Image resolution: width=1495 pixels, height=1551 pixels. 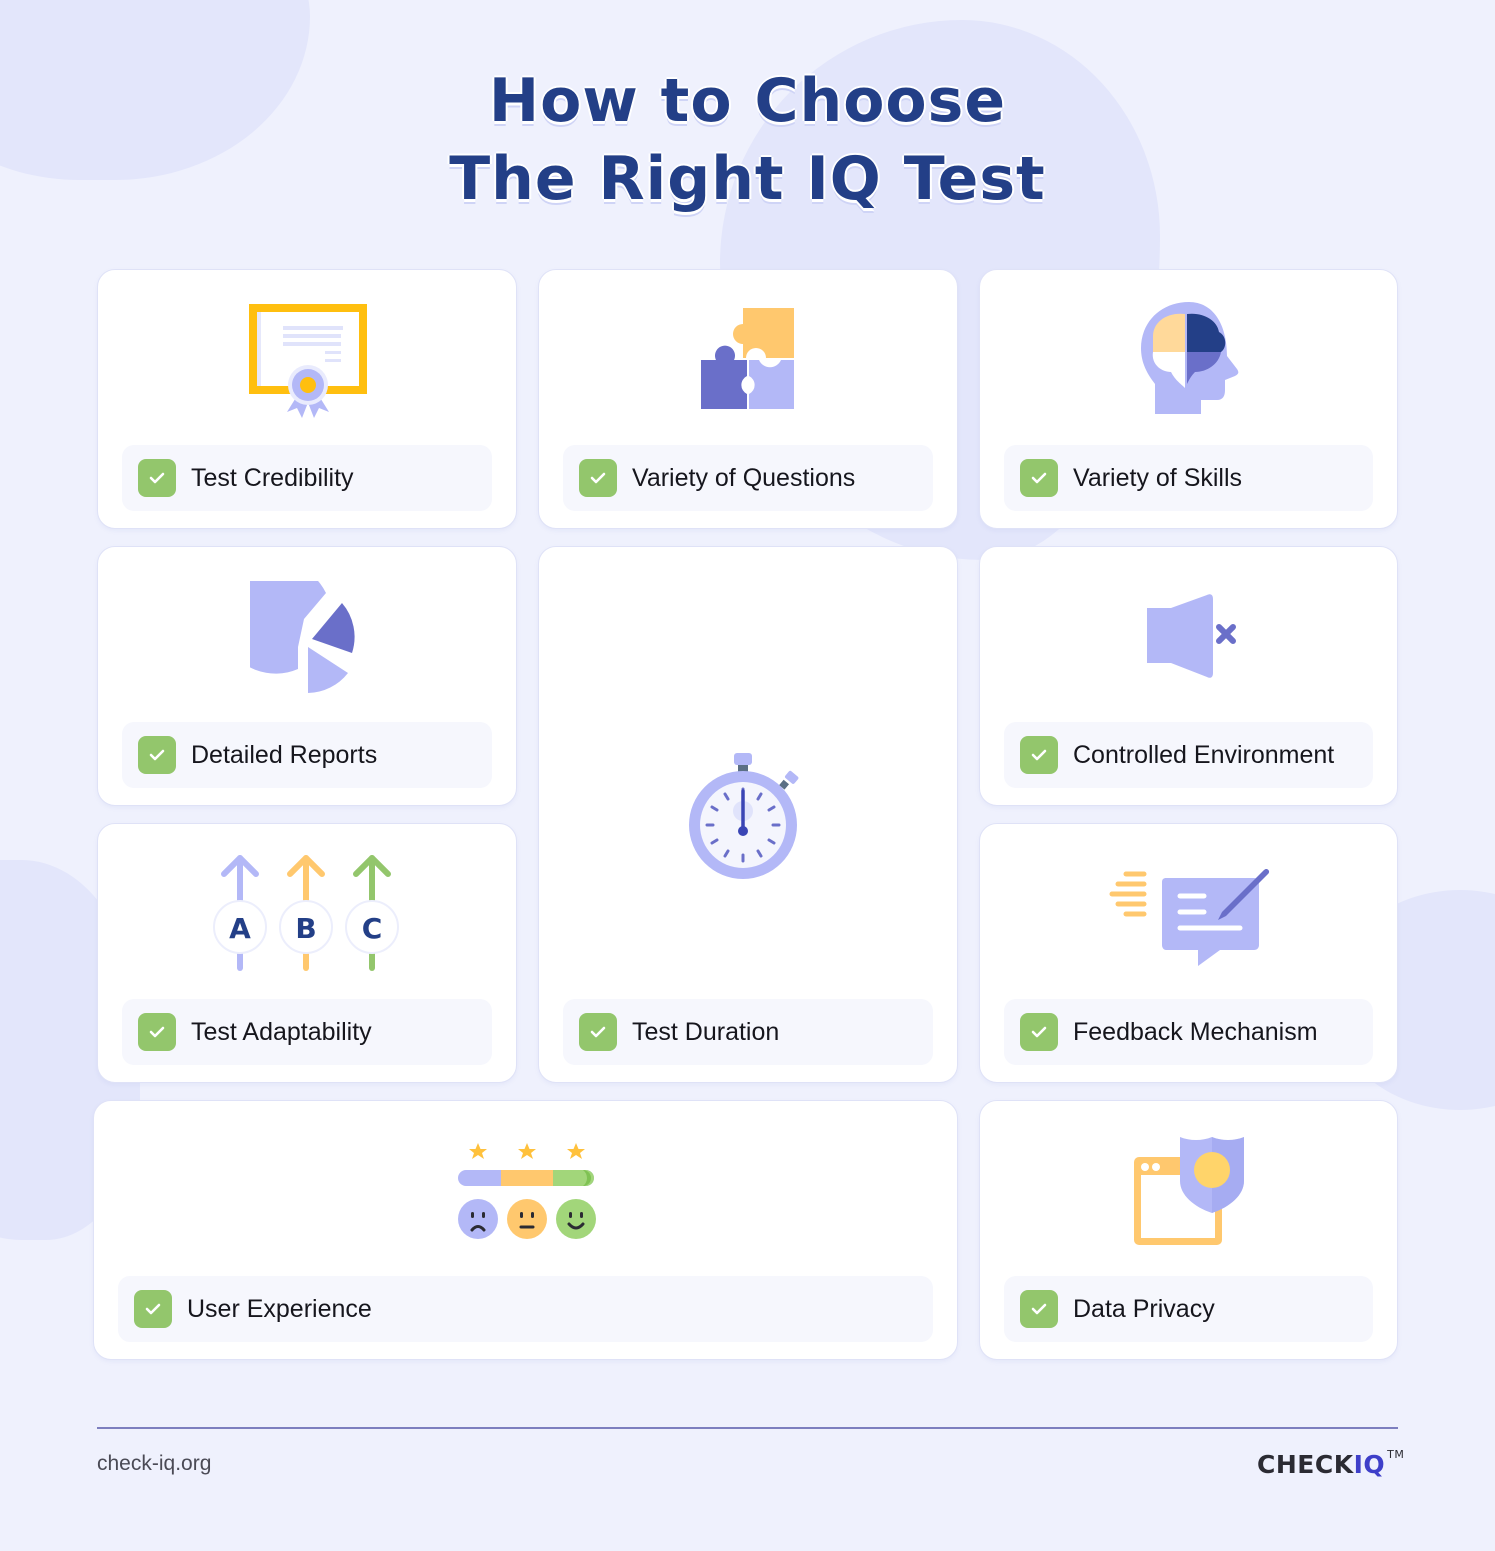 I want to click on card-label: Controlled Environment, so click(x=1204, y=754).